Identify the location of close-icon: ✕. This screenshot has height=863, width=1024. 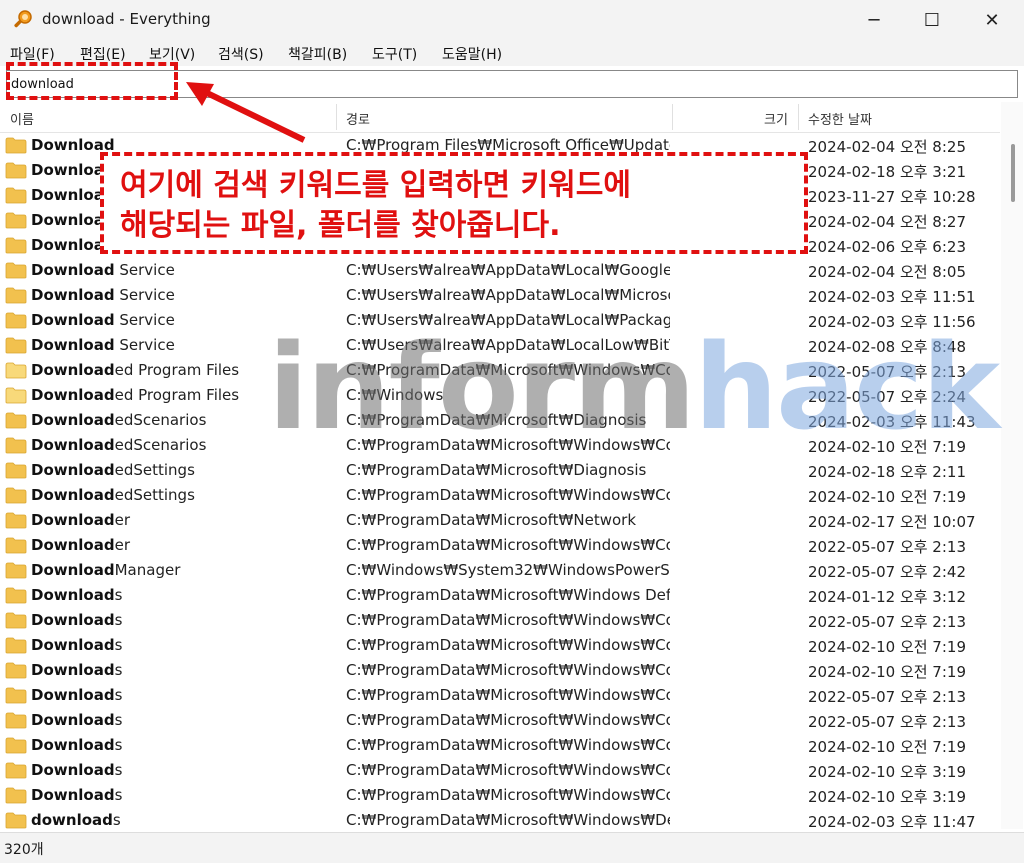
(992, 20).